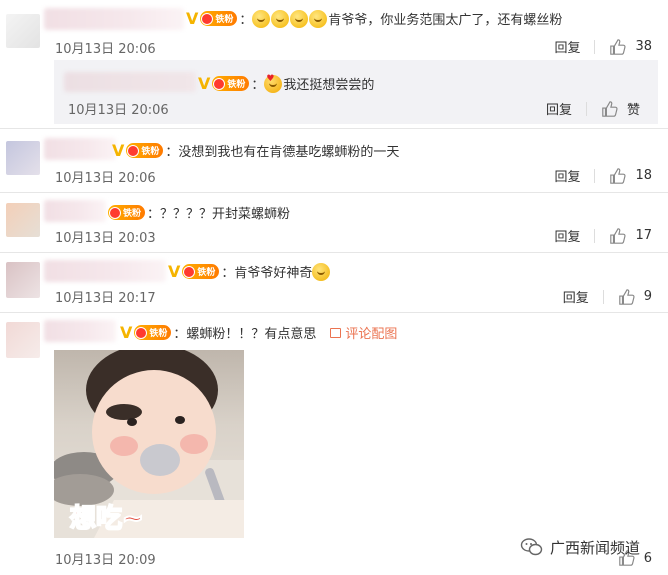 The image size is (668, 575). Describe the element at coordinates (245, 334) in the screenshot. I see `comment-text: ：螺蛳粉！！？有点意思` at that location.